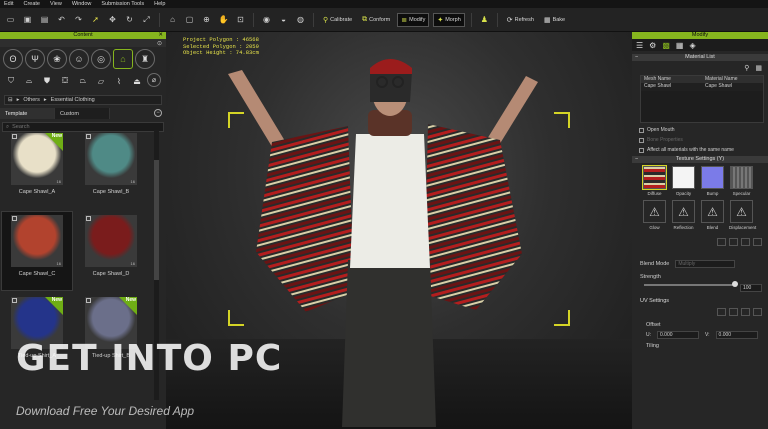 The width and height of the screenshot is (768, 429). What do you see at coordinates (101, 59) in the screenshot?
I see `category-scarf-icon: ◎` at bounding box center [101, 59].